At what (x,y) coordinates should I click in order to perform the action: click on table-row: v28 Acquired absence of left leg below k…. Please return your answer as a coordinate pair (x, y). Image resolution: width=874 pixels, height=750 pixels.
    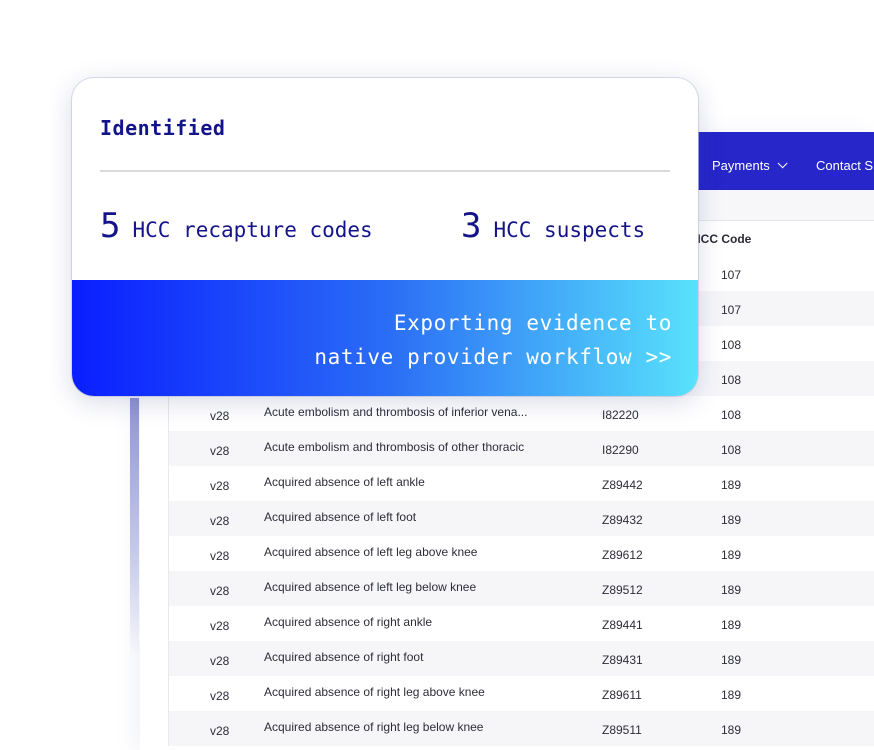
    Looking at the image, I should click on (521, 588).